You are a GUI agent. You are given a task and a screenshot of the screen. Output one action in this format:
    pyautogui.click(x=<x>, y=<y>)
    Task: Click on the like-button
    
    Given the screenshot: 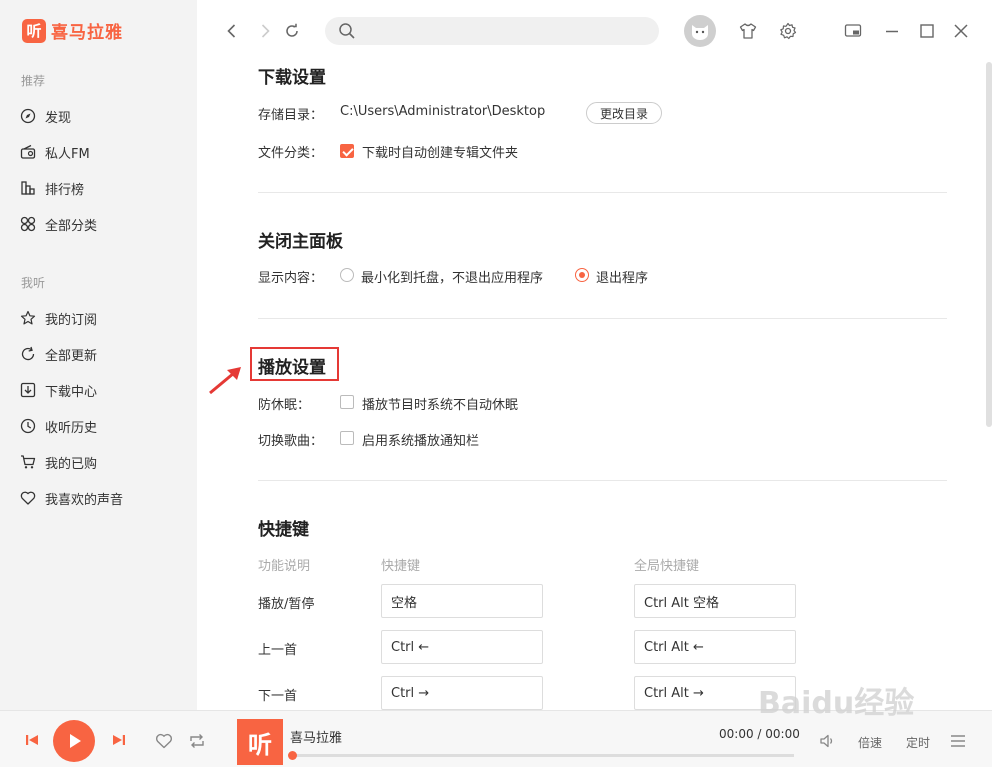 What is the action you would take?
    pyautogui.click(x=164, y=741)
    